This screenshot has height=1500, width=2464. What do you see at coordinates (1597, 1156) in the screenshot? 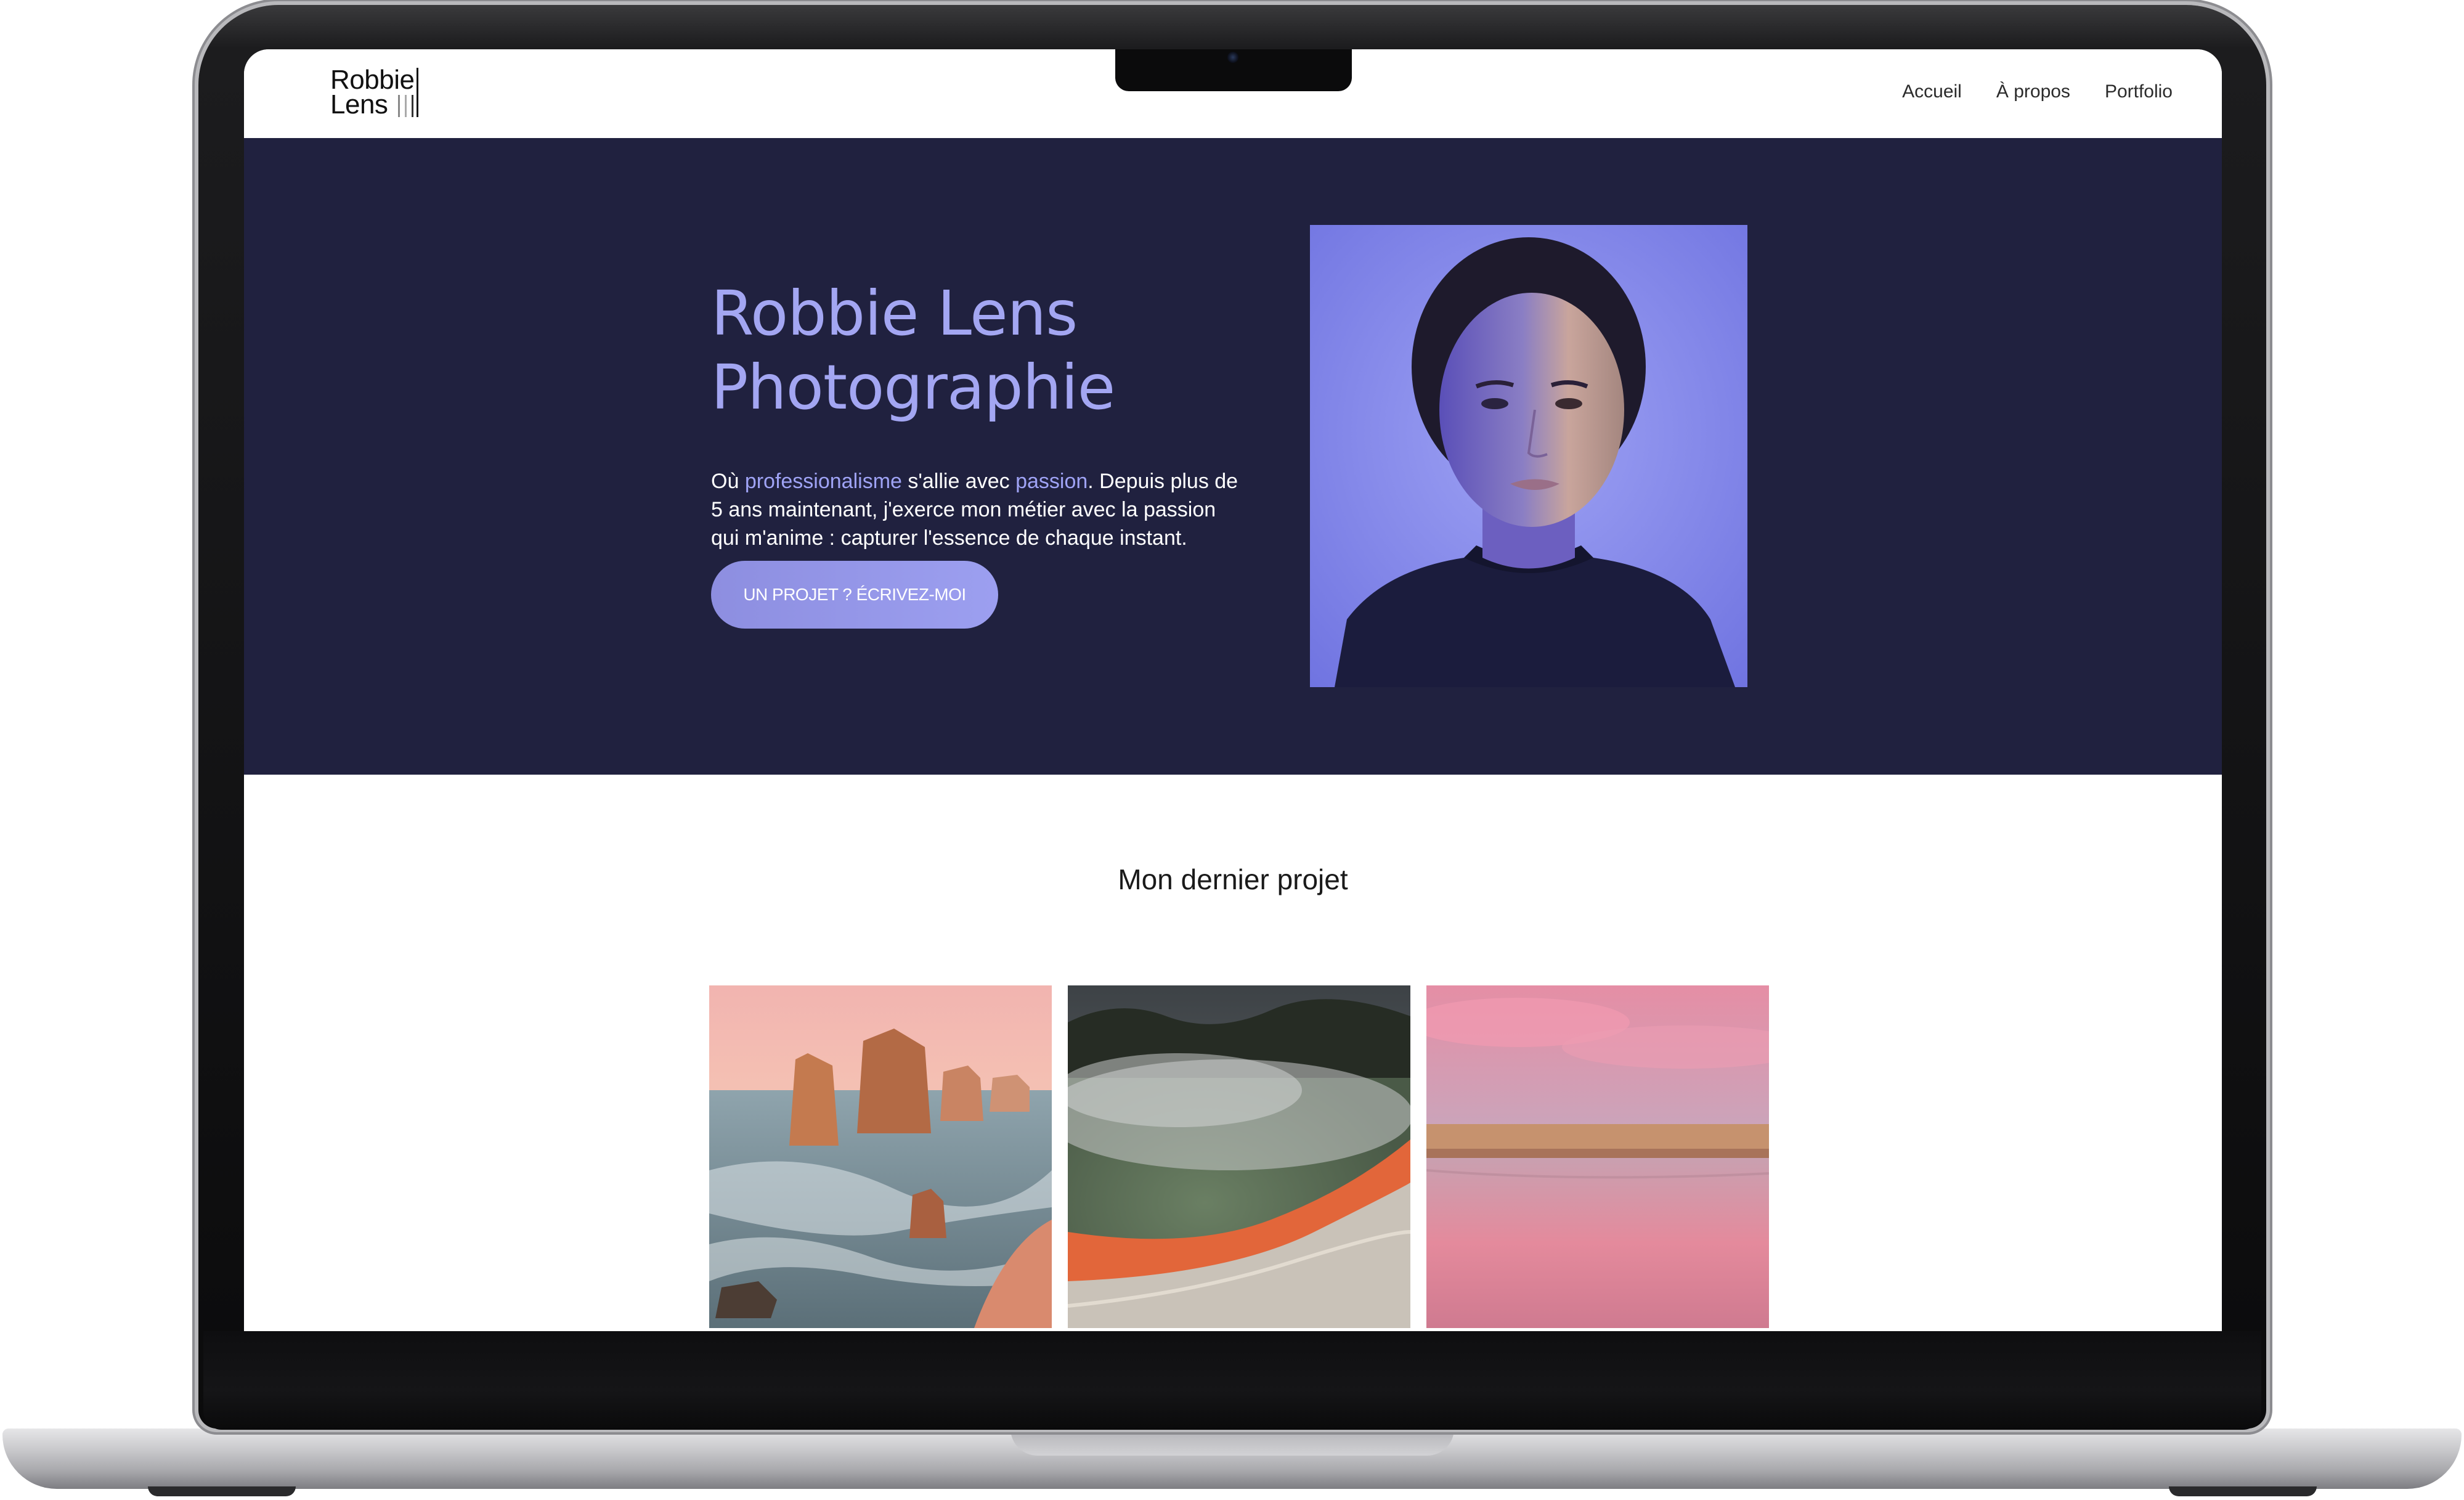
I see `gallery-photo-pink-beach` at bounding box center [1597, 1156].